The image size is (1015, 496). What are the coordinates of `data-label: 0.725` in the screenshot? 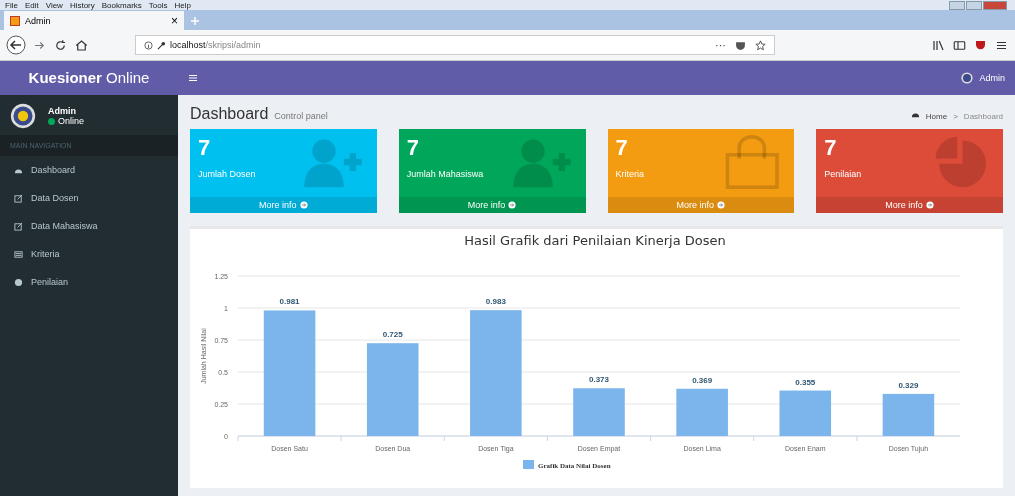 It's located at (392, 335).